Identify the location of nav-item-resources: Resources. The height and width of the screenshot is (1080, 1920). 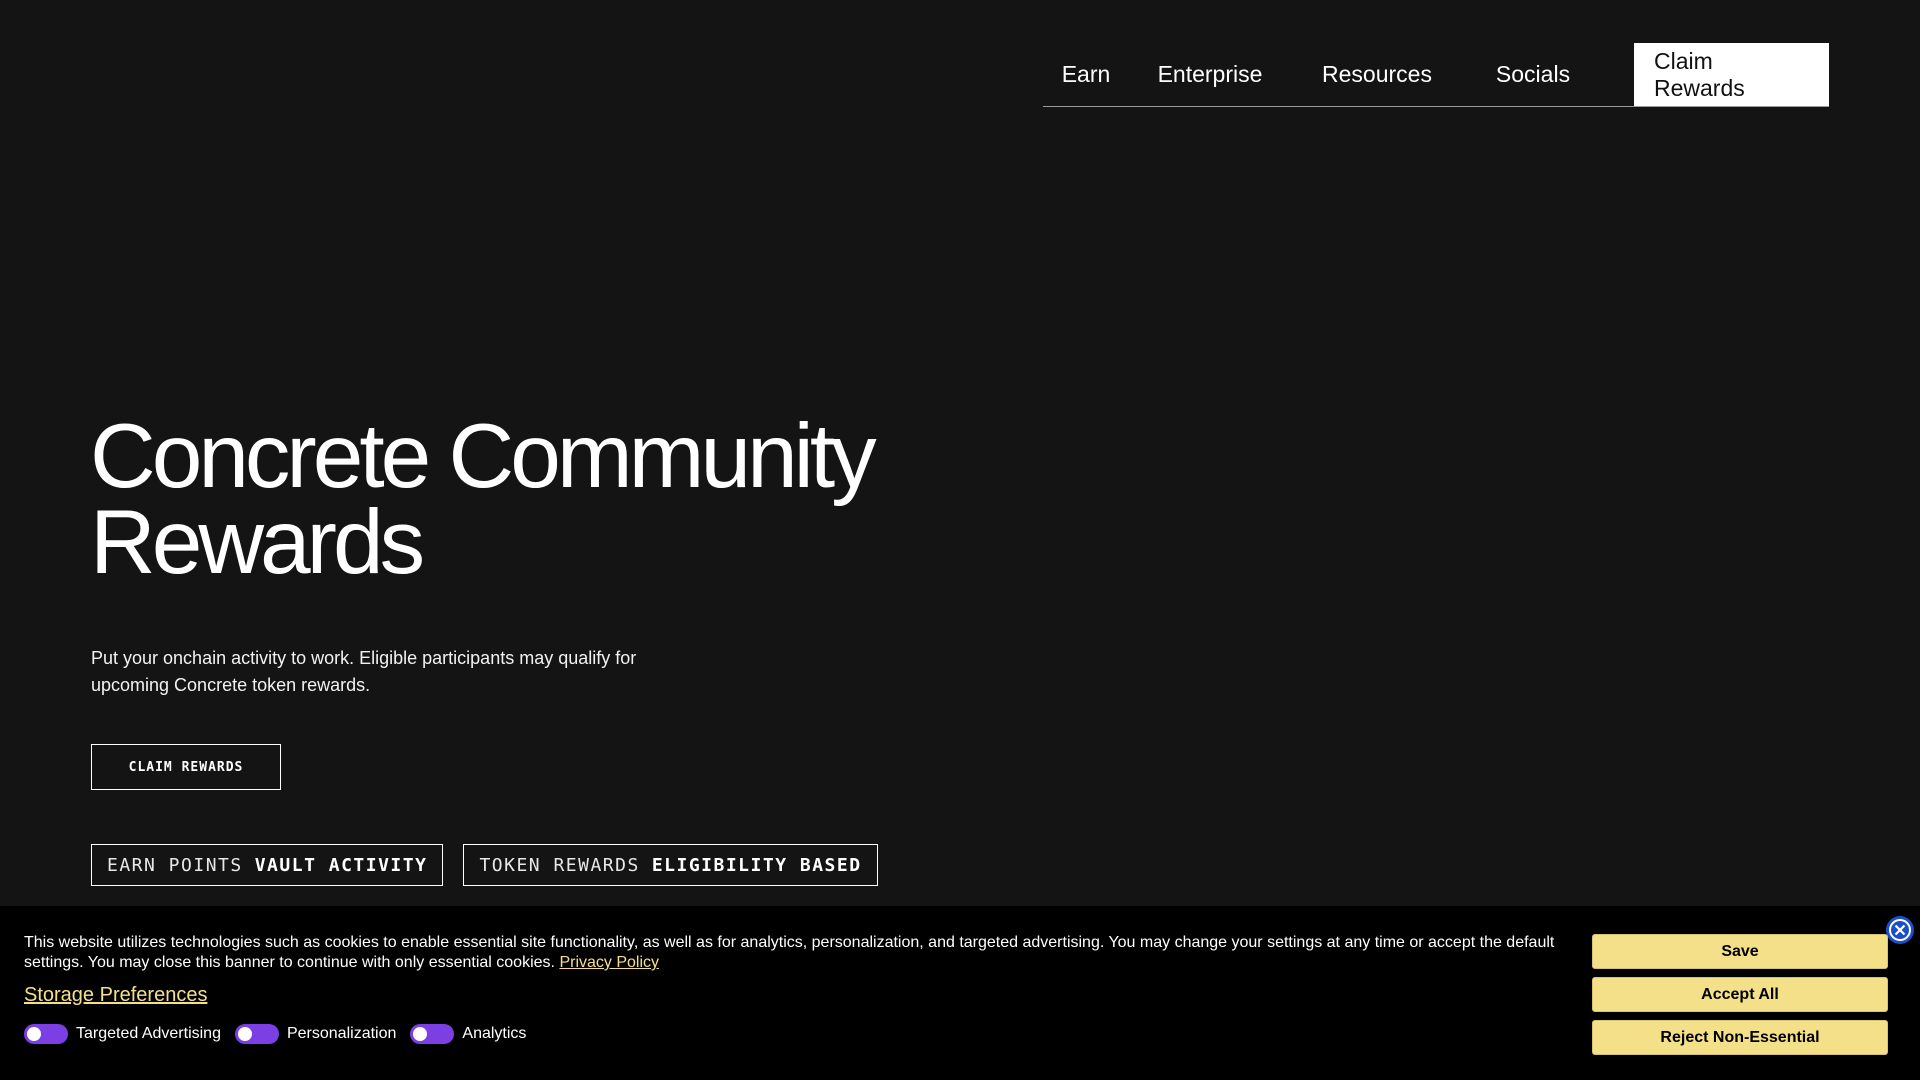
(1377, 74).